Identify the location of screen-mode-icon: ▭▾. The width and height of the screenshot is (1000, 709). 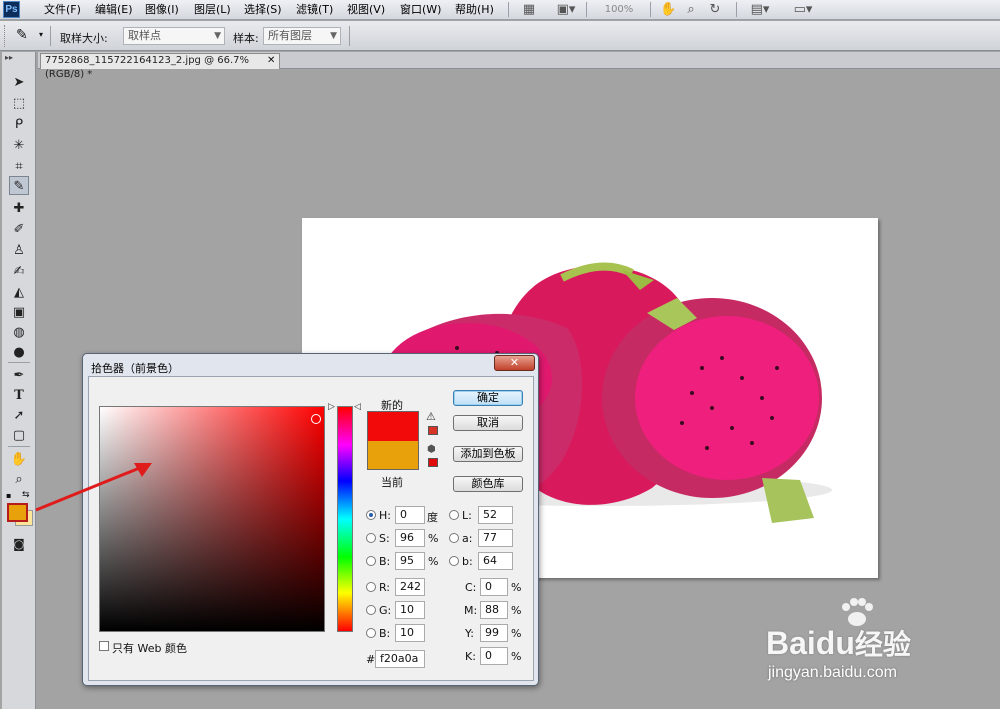
(803, 9).